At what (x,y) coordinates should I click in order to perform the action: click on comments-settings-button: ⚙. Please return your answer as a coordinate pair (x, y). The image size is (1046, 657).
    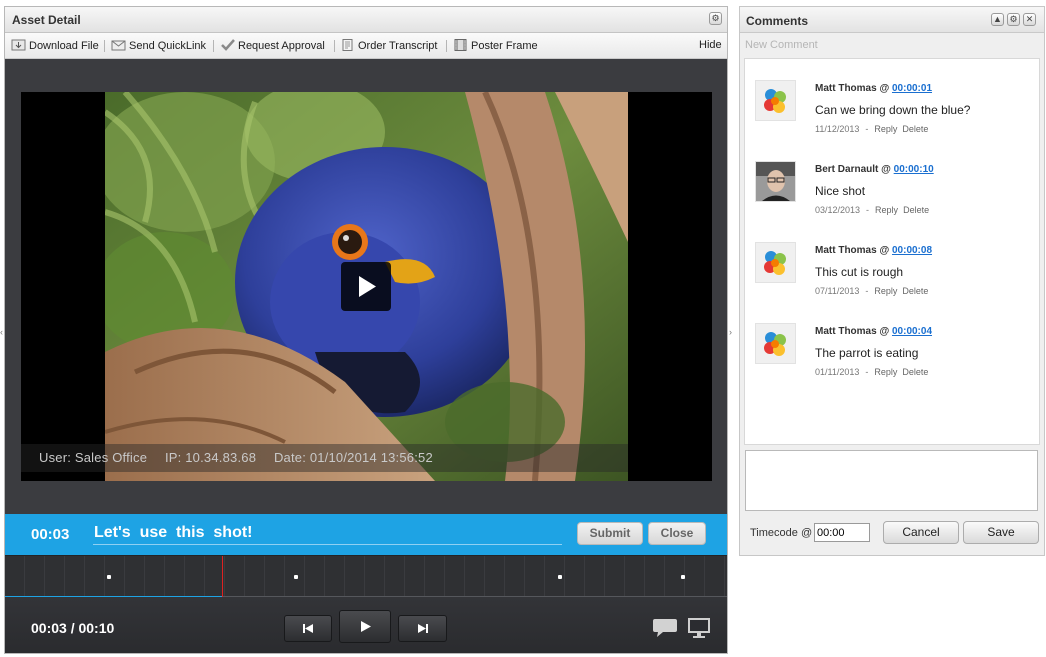
    Looking at the image, I should click on (1013, 19).